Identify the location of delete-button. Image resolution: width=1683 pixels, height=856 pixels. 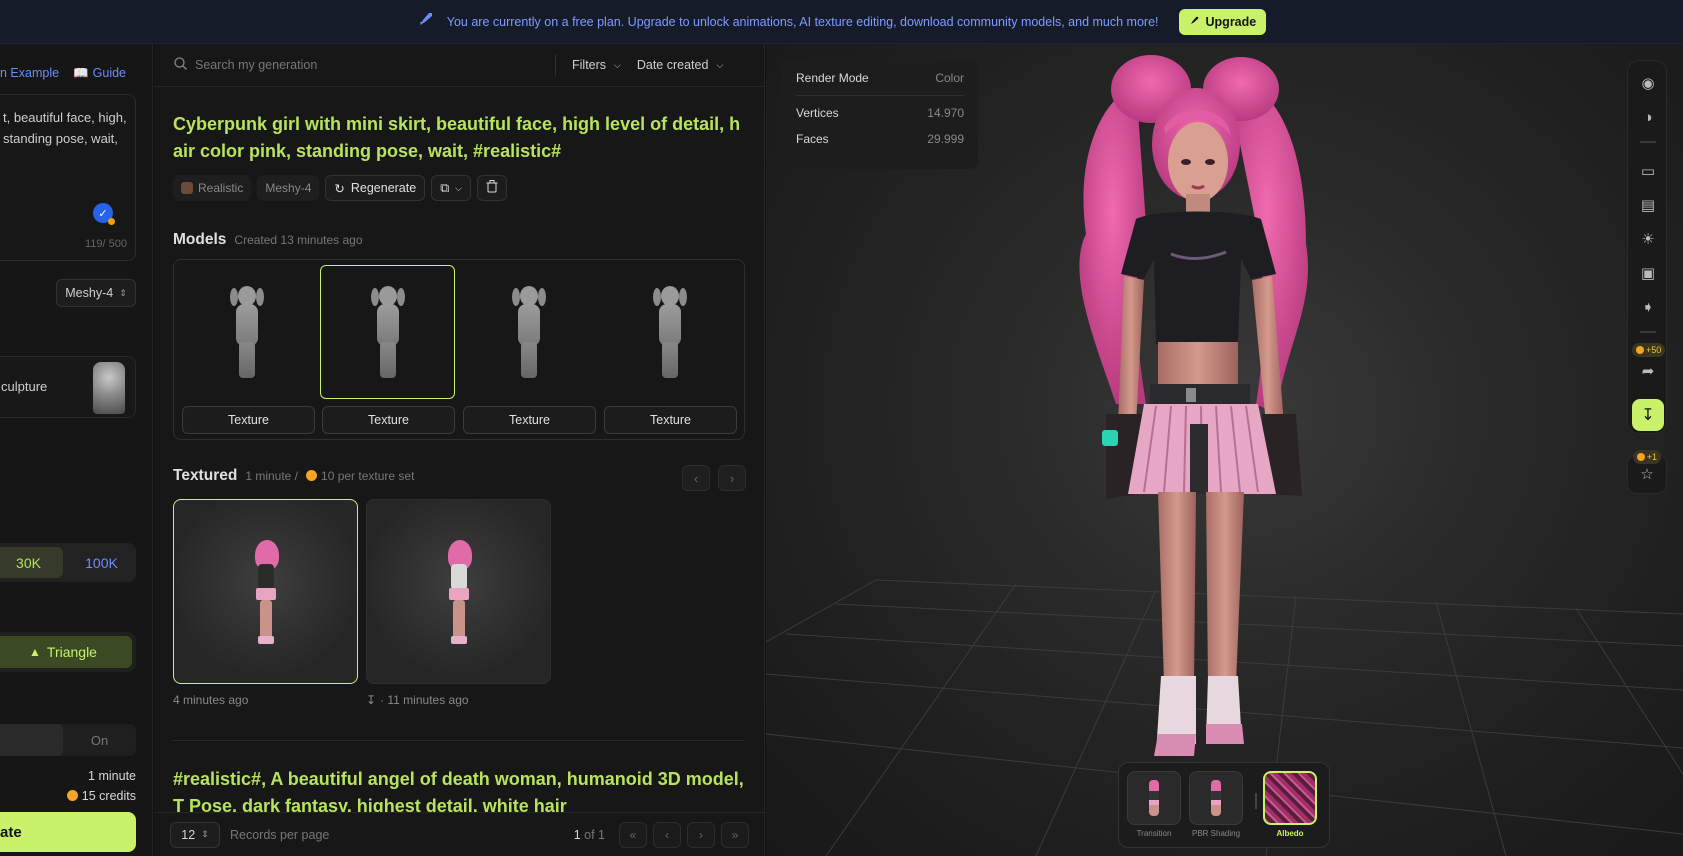
(491, 188).